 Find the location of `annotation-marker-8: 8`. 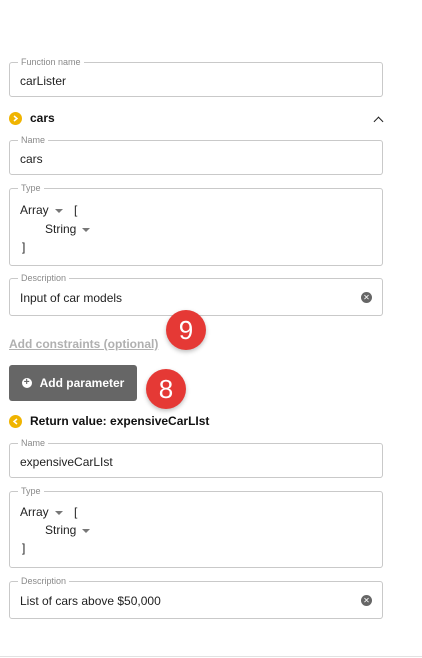

annotation-marker-8: 8 is located at coordinates (166, 389).